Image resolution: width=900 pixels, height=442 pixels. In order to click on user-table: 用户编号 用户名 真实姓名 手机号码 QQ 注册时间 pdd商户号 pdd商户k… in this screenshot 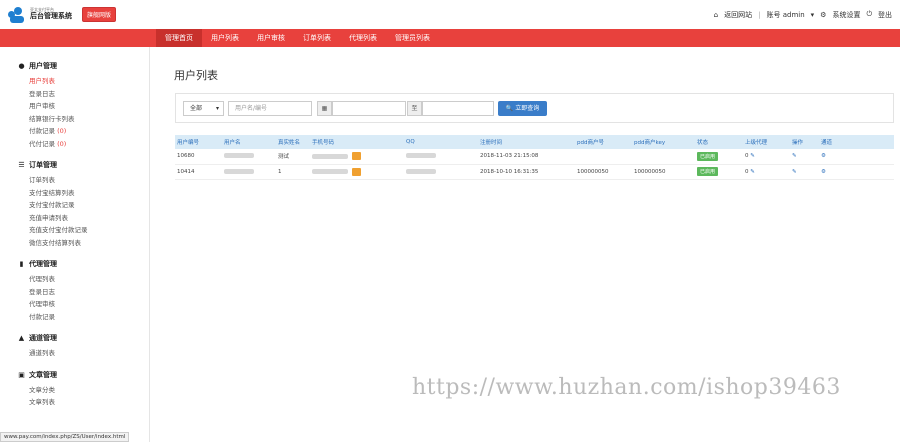, I will do `click(534, 157)`.